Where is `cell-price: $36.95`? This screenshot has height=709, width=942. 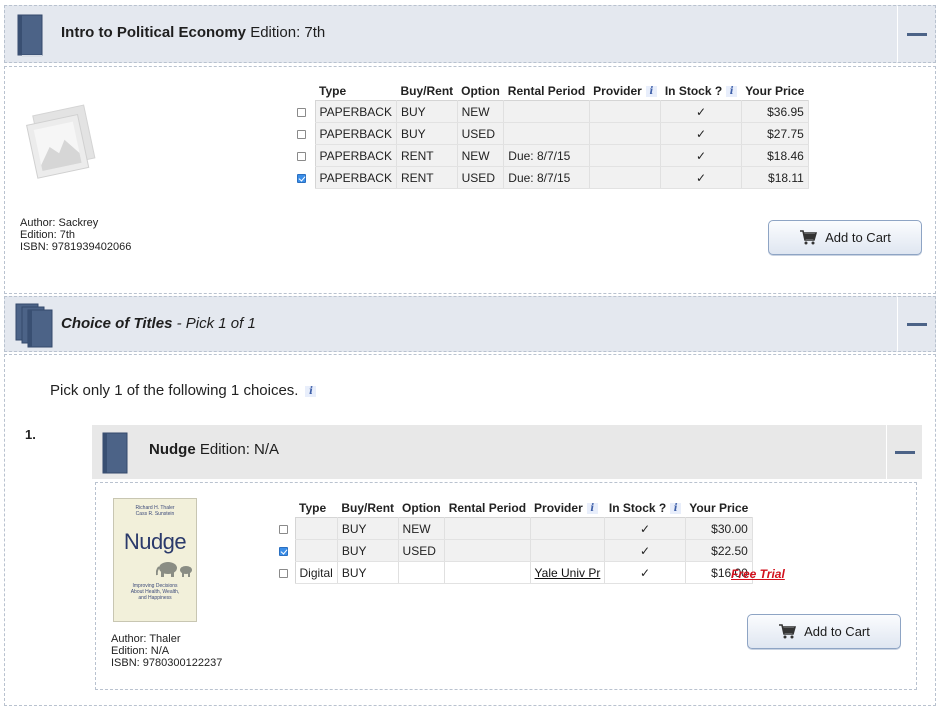 cell-price: $36.95 is located at coordinates (775, 111).